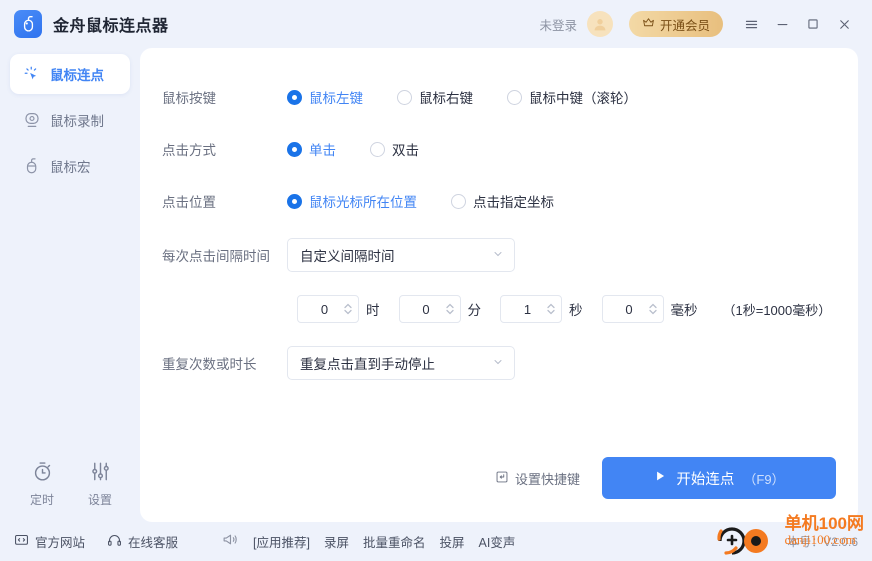 The height and width of the screenshot is (561, 872). What do you see at coordinates (764, 479) in the screenshot?
I see `start-hotkey-label: （F9）` at bounding box center [764, 479].